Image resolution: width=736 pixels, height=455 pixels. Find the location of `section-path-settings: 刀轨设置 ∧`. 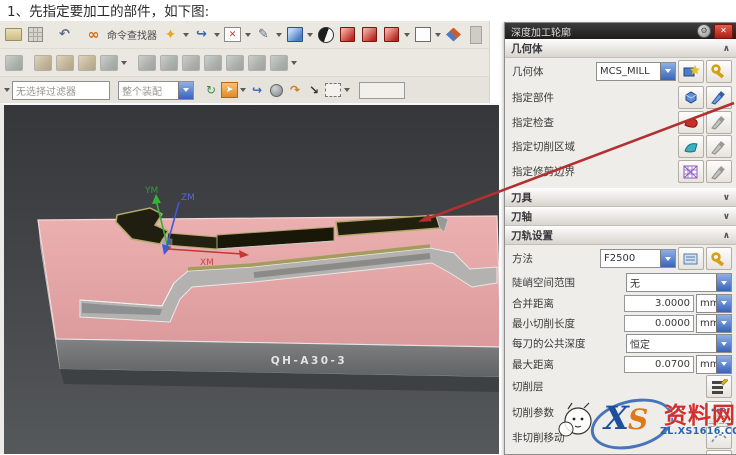

section-path-settings: 刀轨设置 ∧ is located at coordinates (620, 235).